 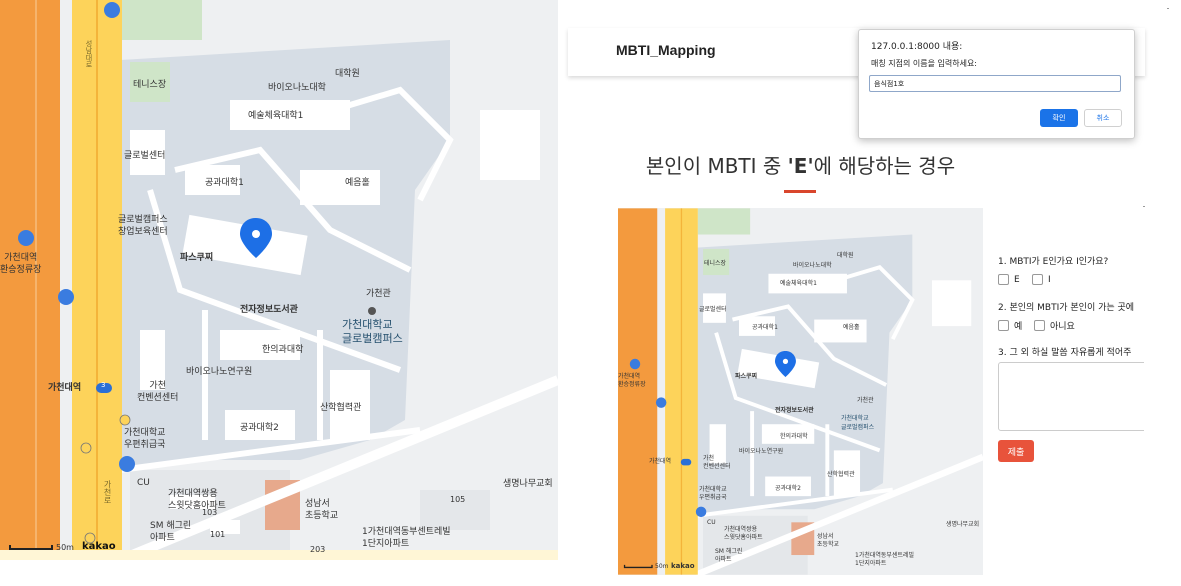 I want to click on map-label-eng2: 공과대학2, so click(x=259, y=428).